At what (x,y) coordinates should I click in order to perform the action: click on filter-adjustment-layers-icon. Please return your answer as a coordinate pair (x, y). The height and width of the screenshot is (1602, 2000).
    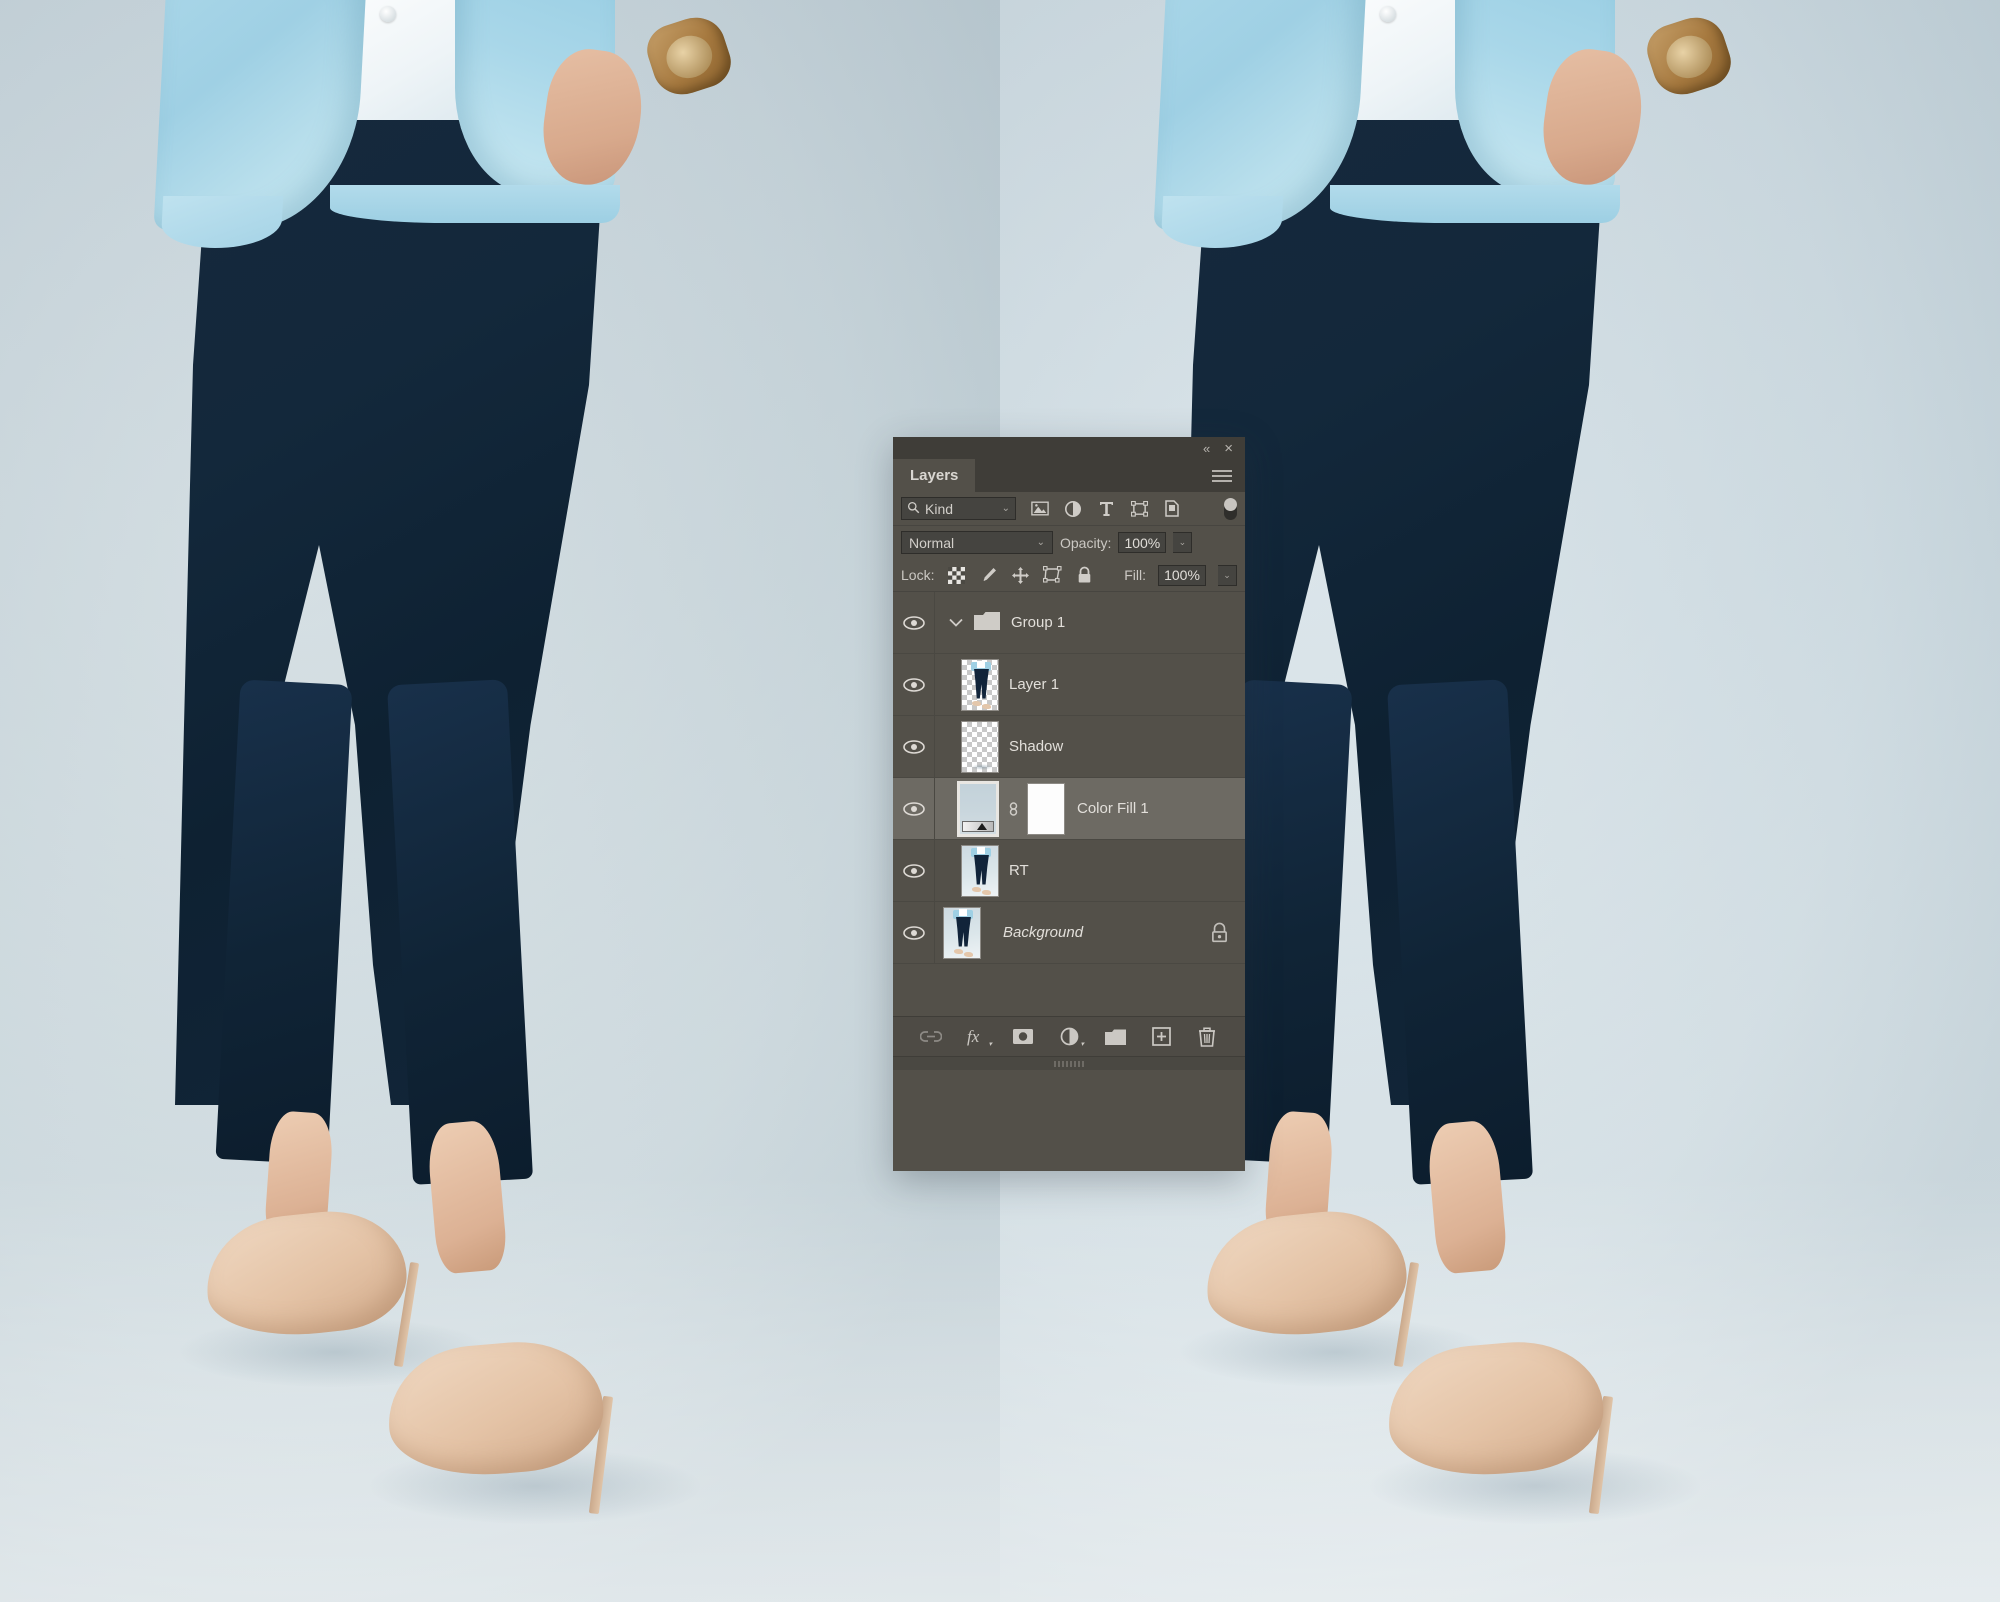
    Looking at the image, I should click on (1073, 509).